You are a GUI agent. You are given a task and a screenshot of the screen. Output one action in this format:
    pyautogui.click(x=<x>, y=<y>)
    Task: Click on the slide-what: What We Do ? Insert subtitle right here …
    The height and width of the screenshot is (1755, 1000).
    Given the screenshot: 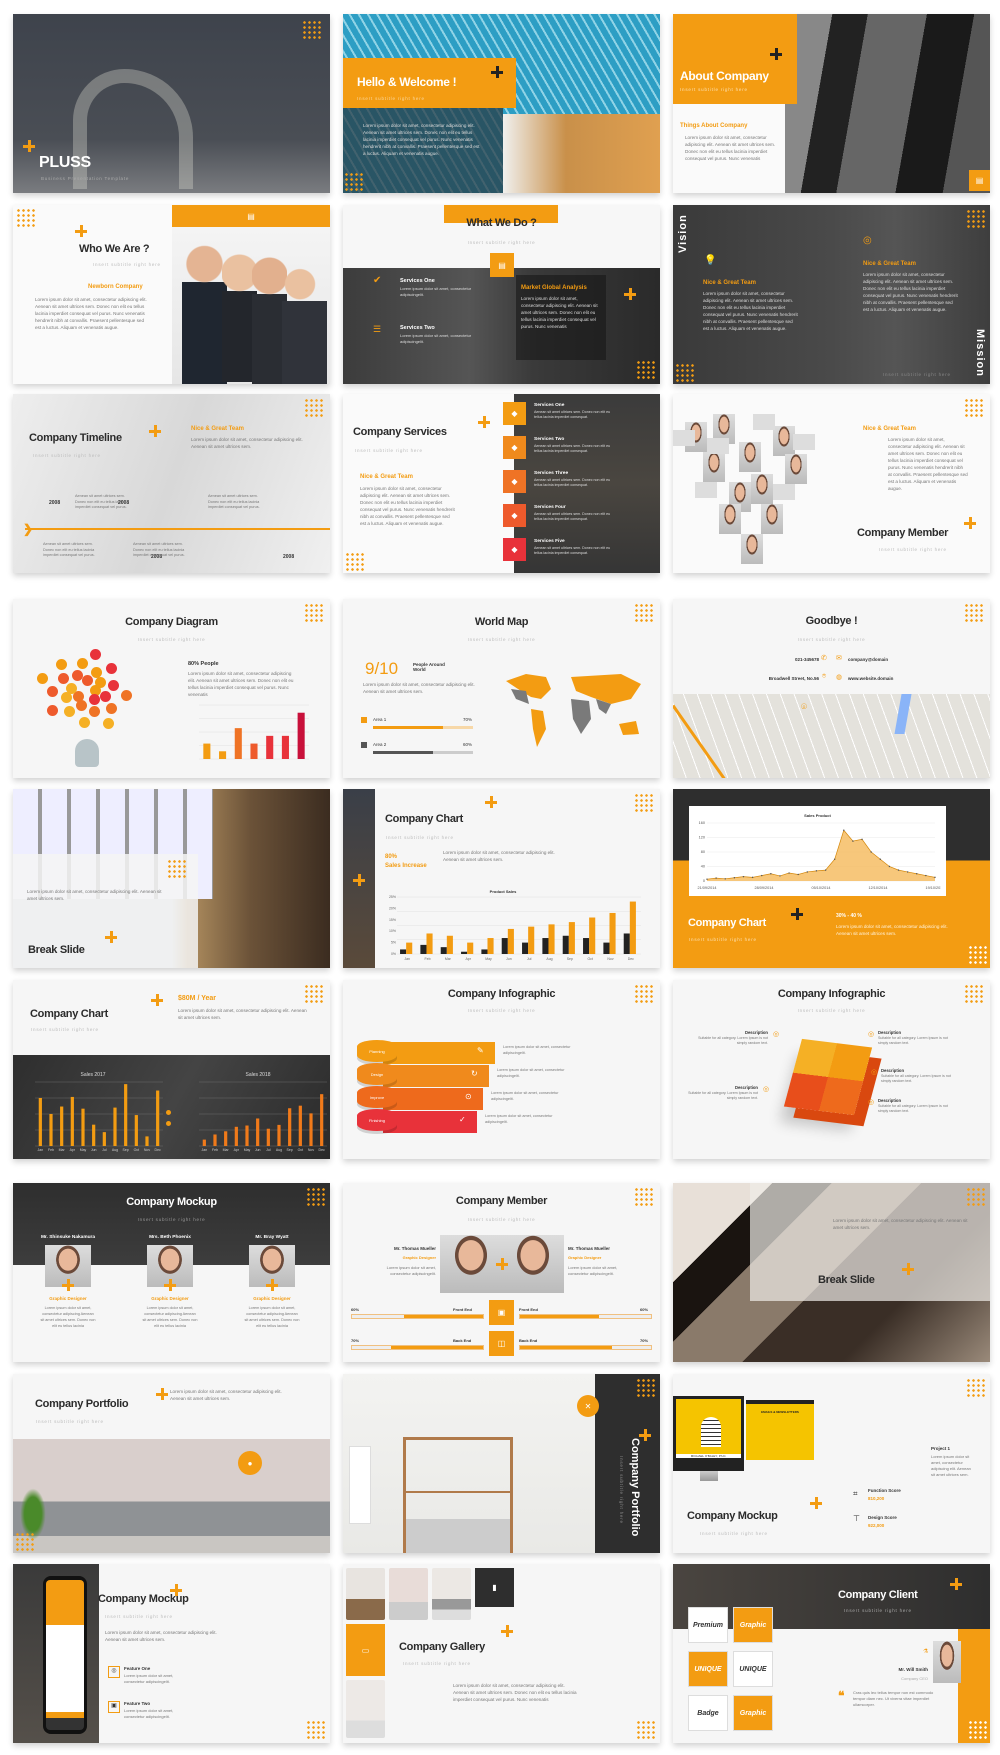 What is the action you would take?
    pyautogui.click(x=501, y=294)
    